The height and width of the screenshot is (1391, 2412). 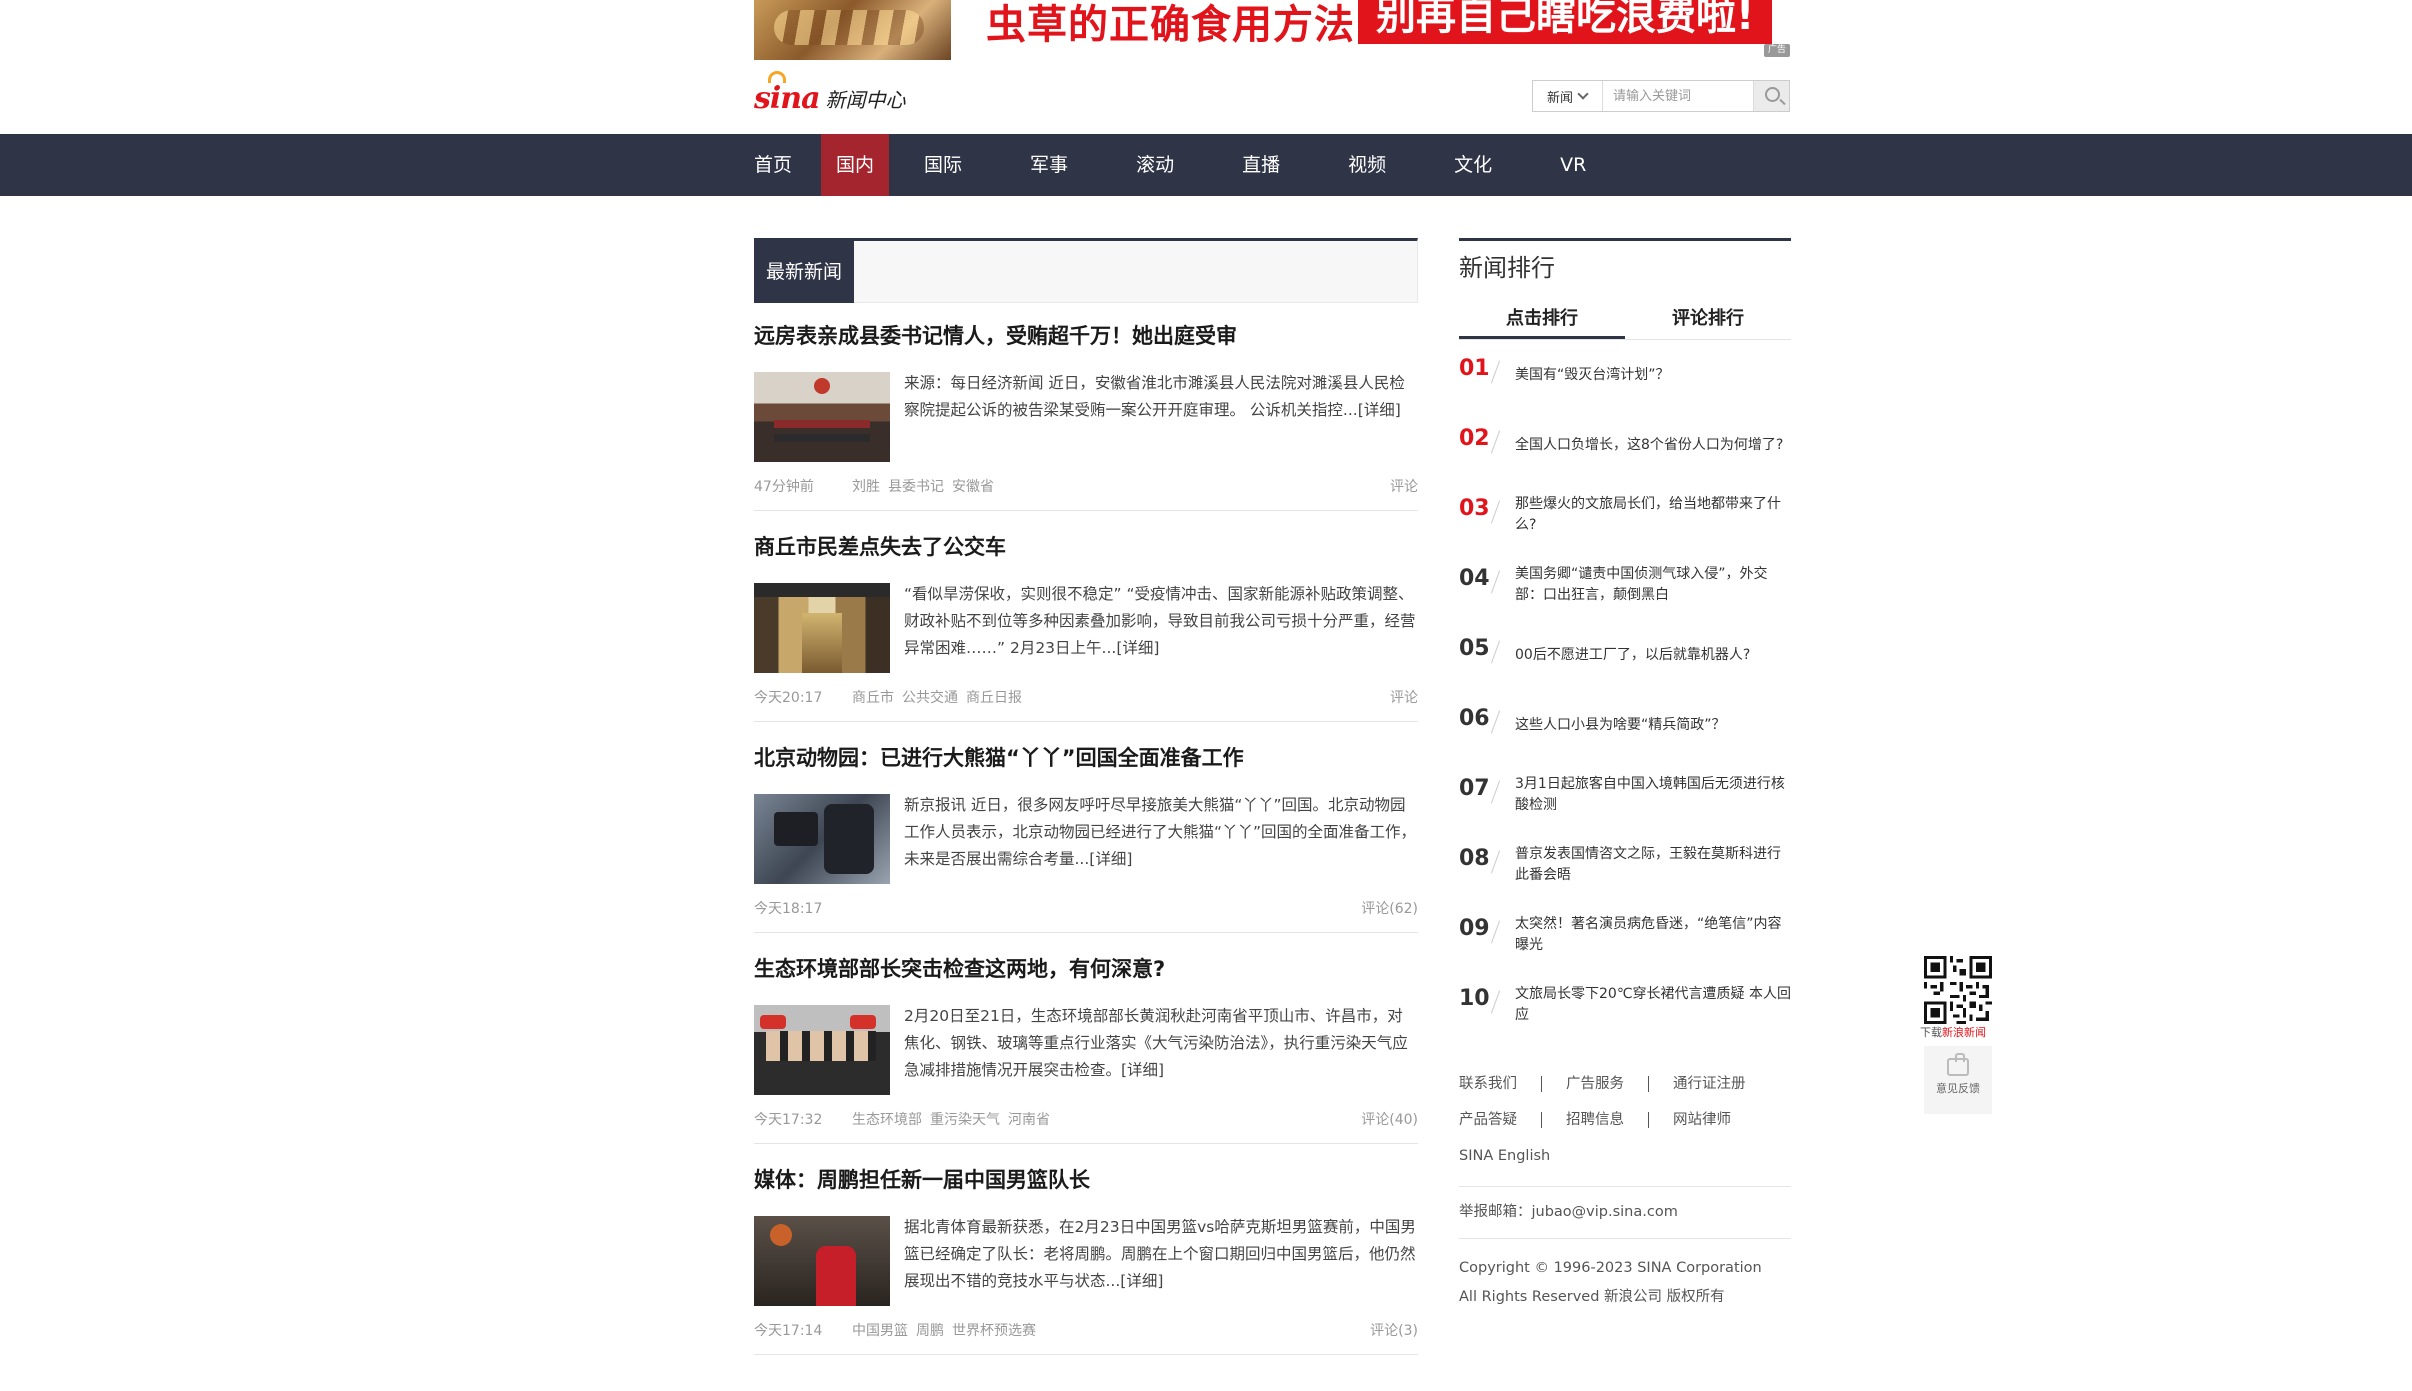 I want to click on link-passport-register: 通行证注册, so click(x=1709, y=1084).